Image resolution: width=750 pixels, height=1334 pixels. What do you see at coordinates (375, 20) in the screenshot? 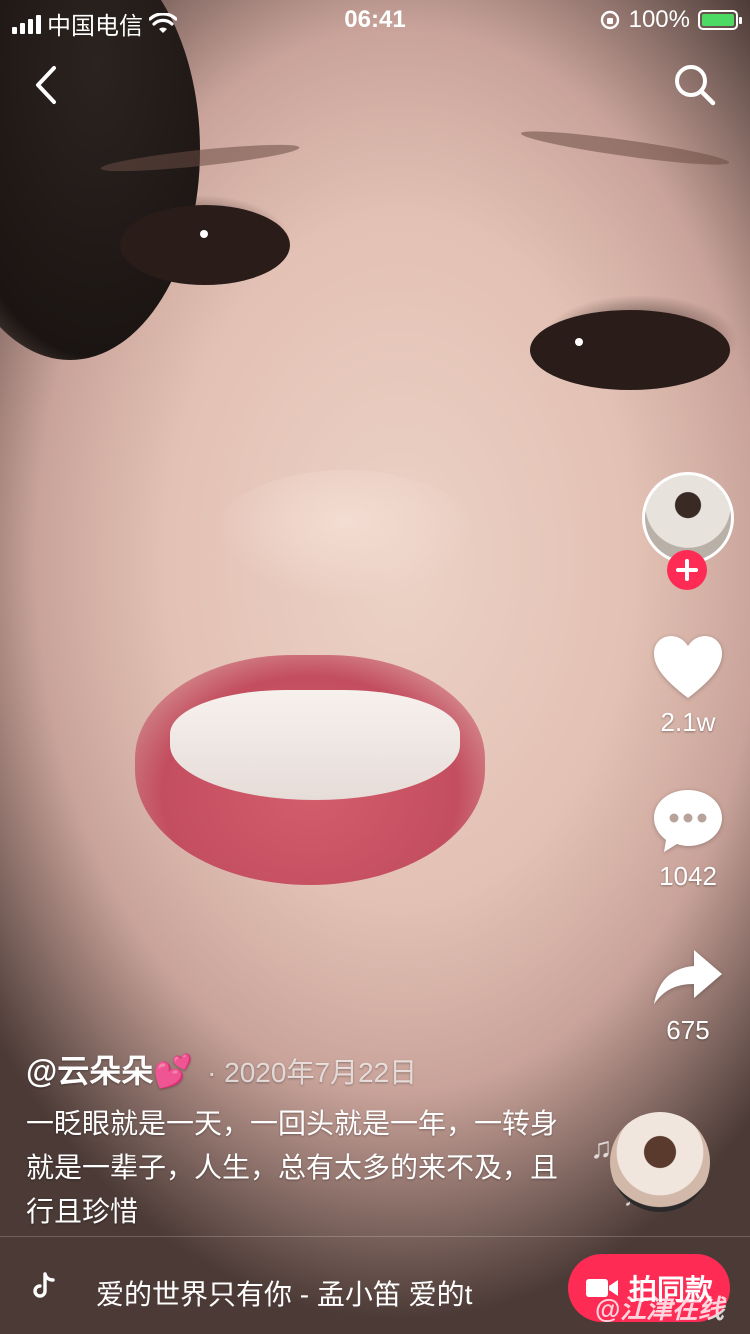
I see `status-bar: 中国电信 06:41 100%` at bounding box center [375, 20].